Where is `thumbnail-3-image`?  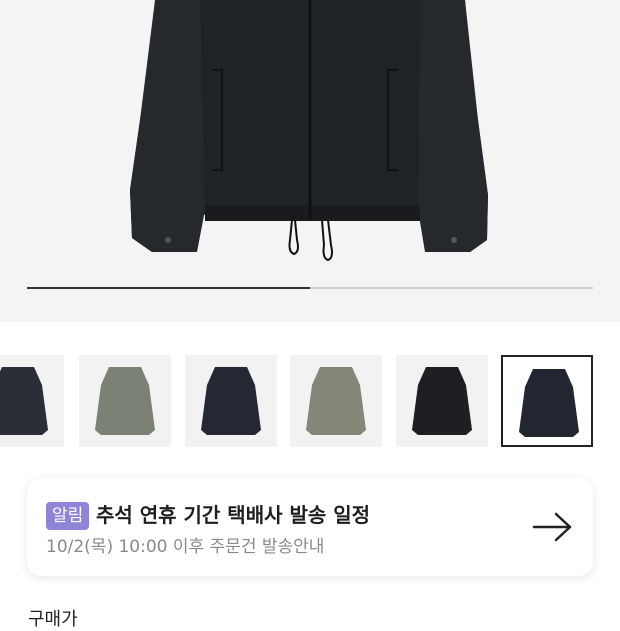
thumbnail-3-image is located at coordinates (231, 401).